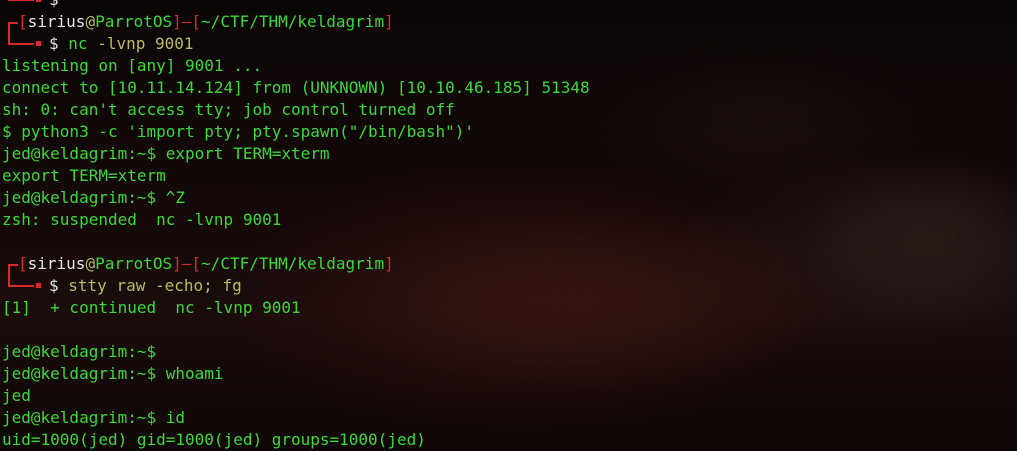 Image resolution: width=1017 pixels, height=451 pixels. Describe the element at coordinates (232, 285) in the screenshot. I see `command-fg: fg` at that location.